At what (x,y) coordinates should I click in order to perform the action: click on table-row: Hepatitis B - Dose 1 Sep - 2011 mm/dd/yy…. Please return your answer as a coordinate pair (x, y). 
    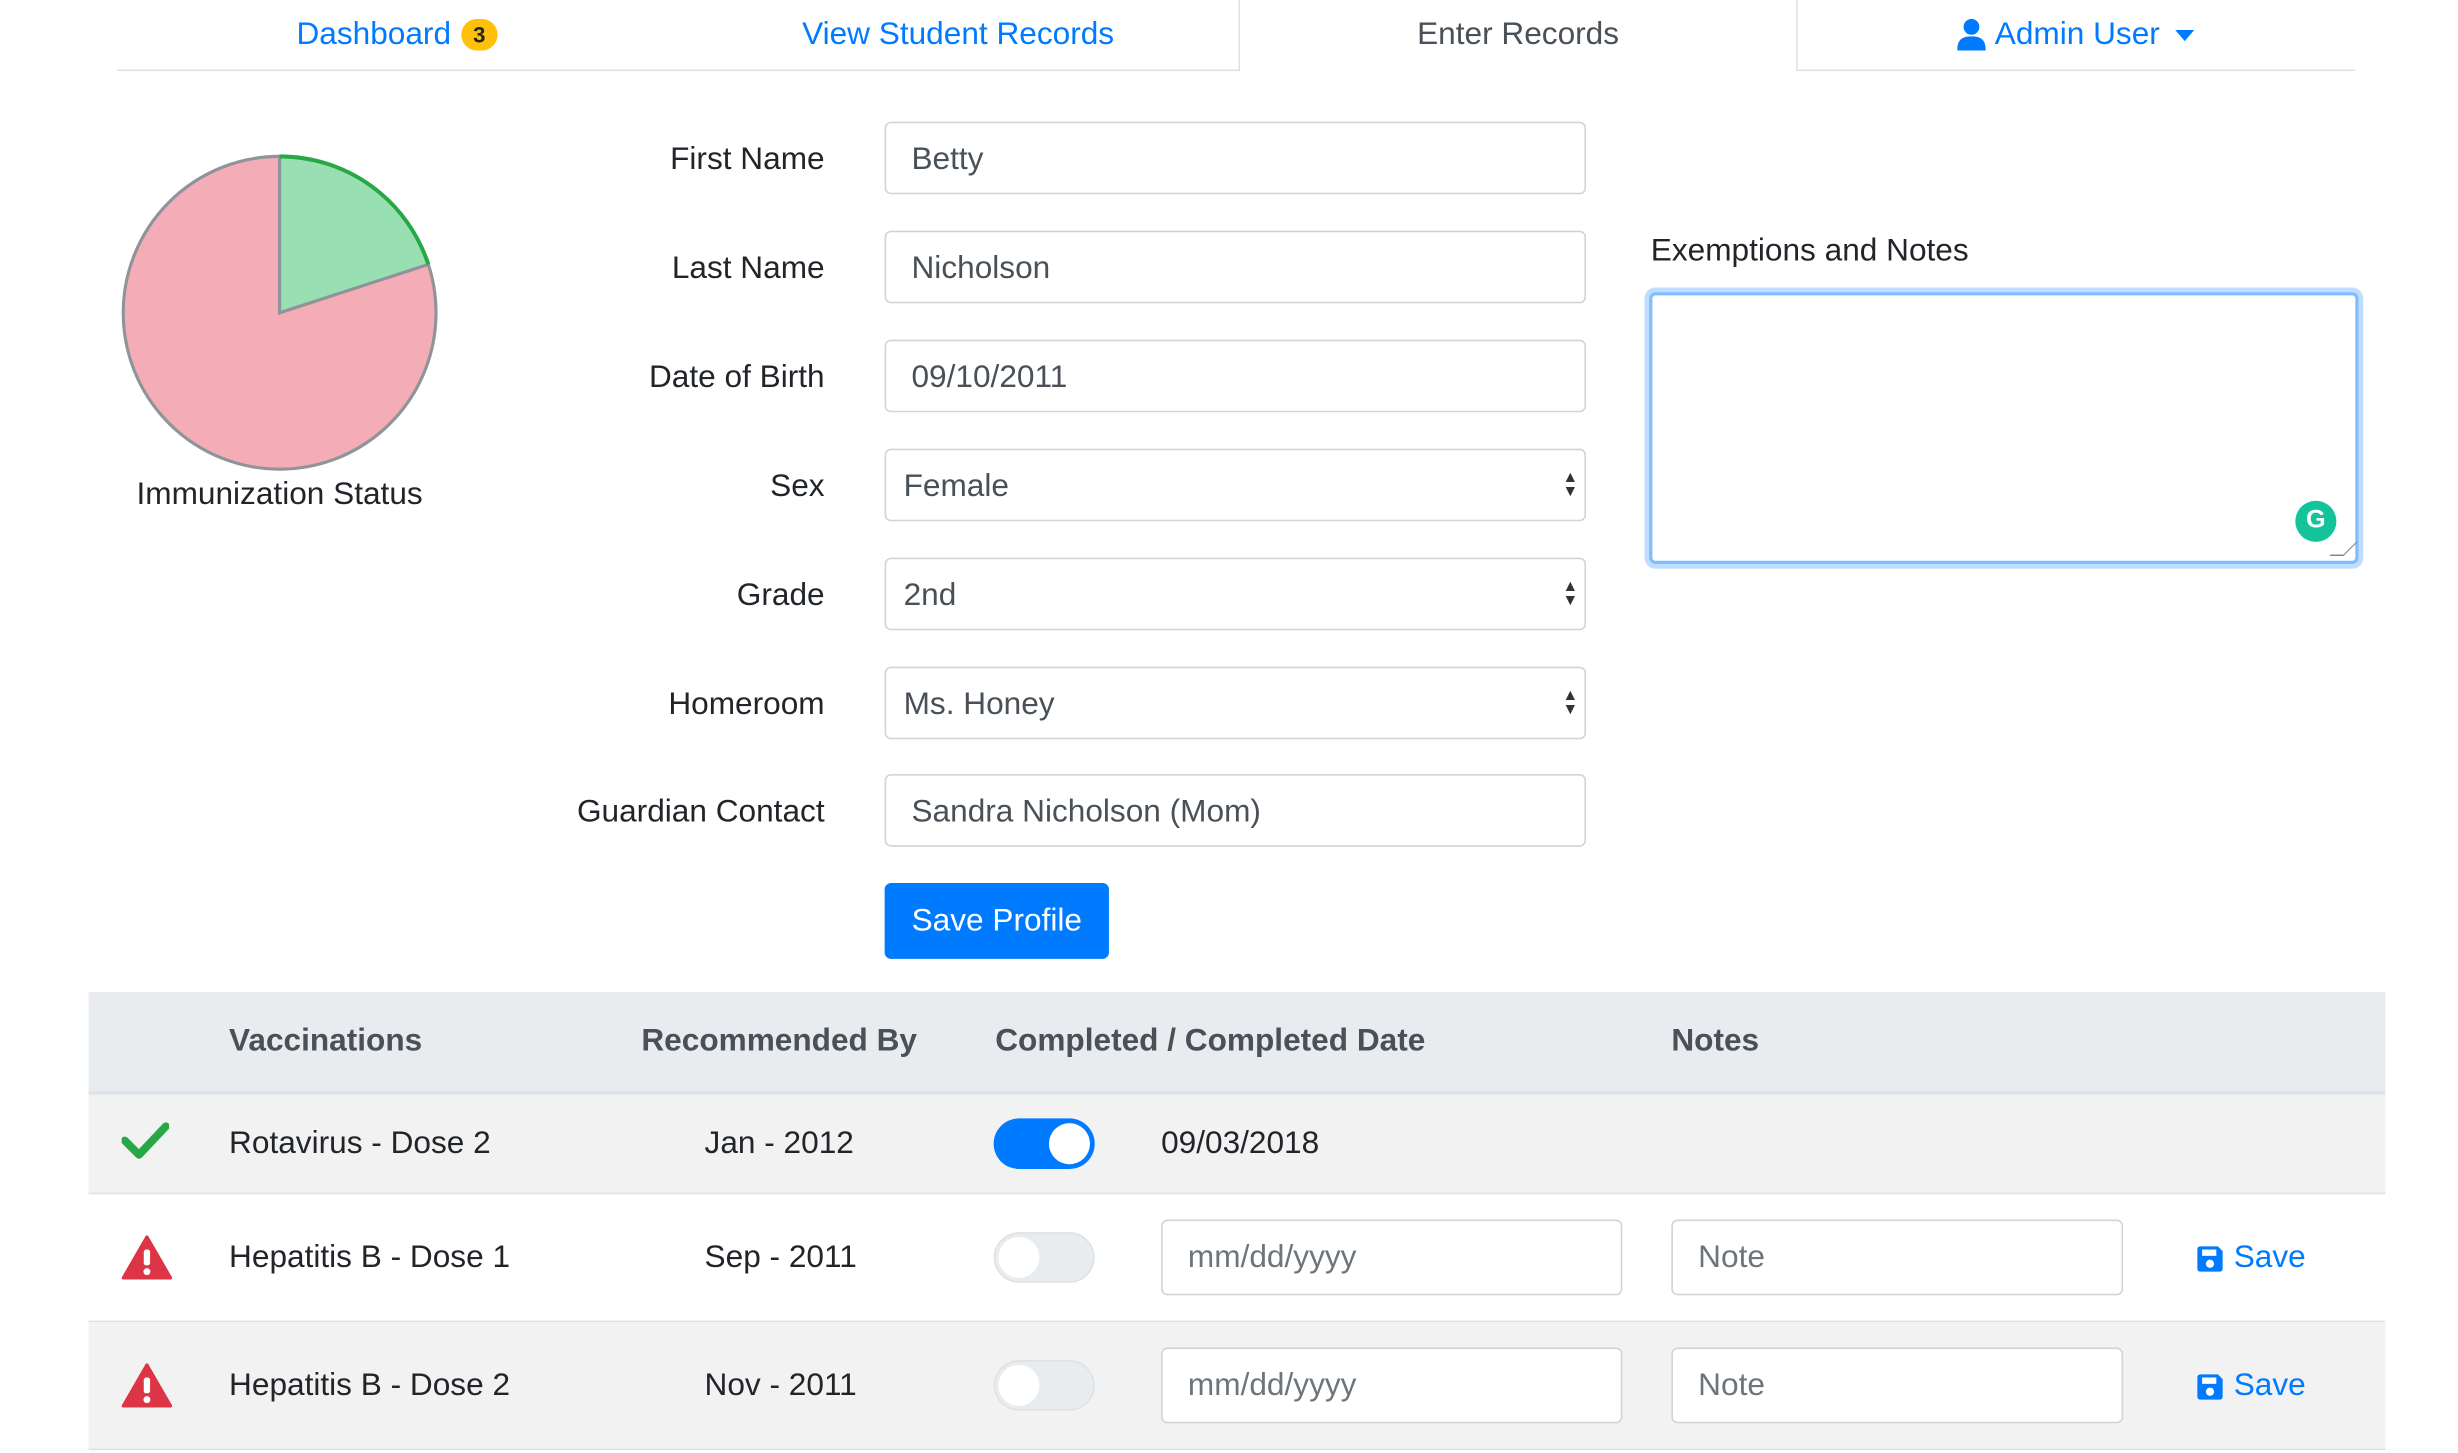
    Looking at the image, I should click on (1237, 1258).